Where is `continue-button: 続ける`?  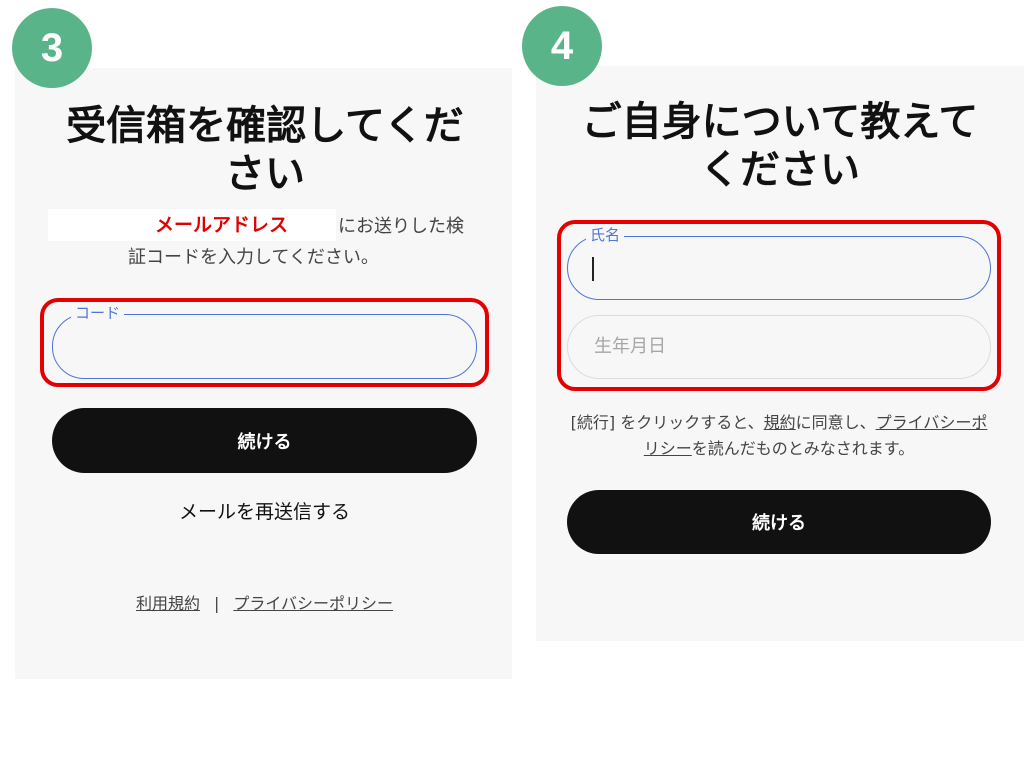
continue-button: 続ける is located at coordinates (264, 440).